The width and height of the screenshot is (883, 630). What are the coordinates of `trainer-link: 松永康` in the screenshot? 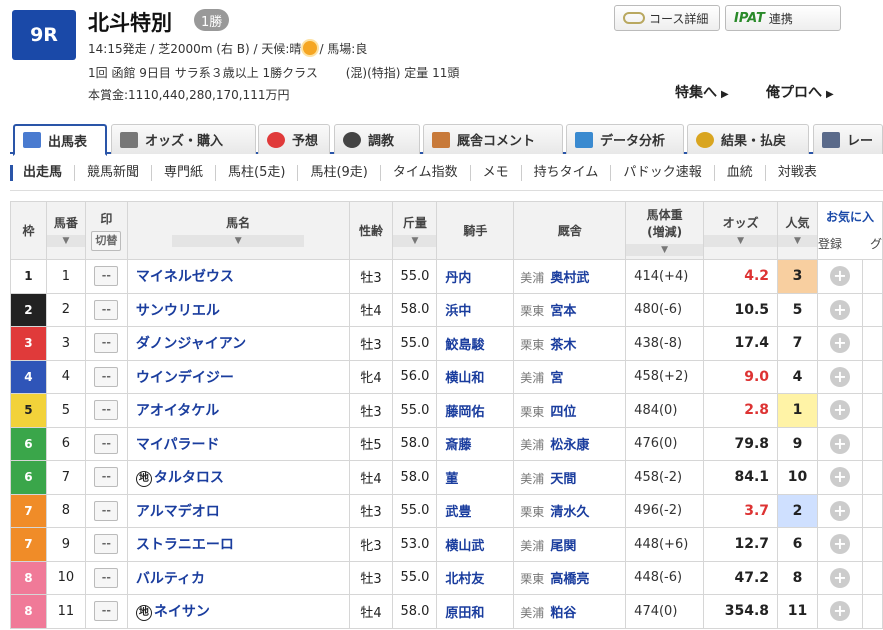 It's located at (569, 445).